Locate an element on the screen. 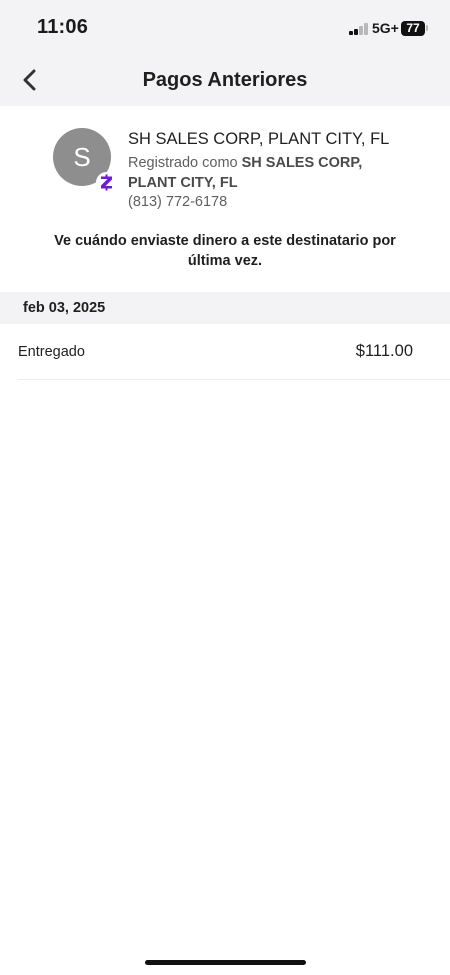  battery-icon: 77 is located at coordinates (413, 28).